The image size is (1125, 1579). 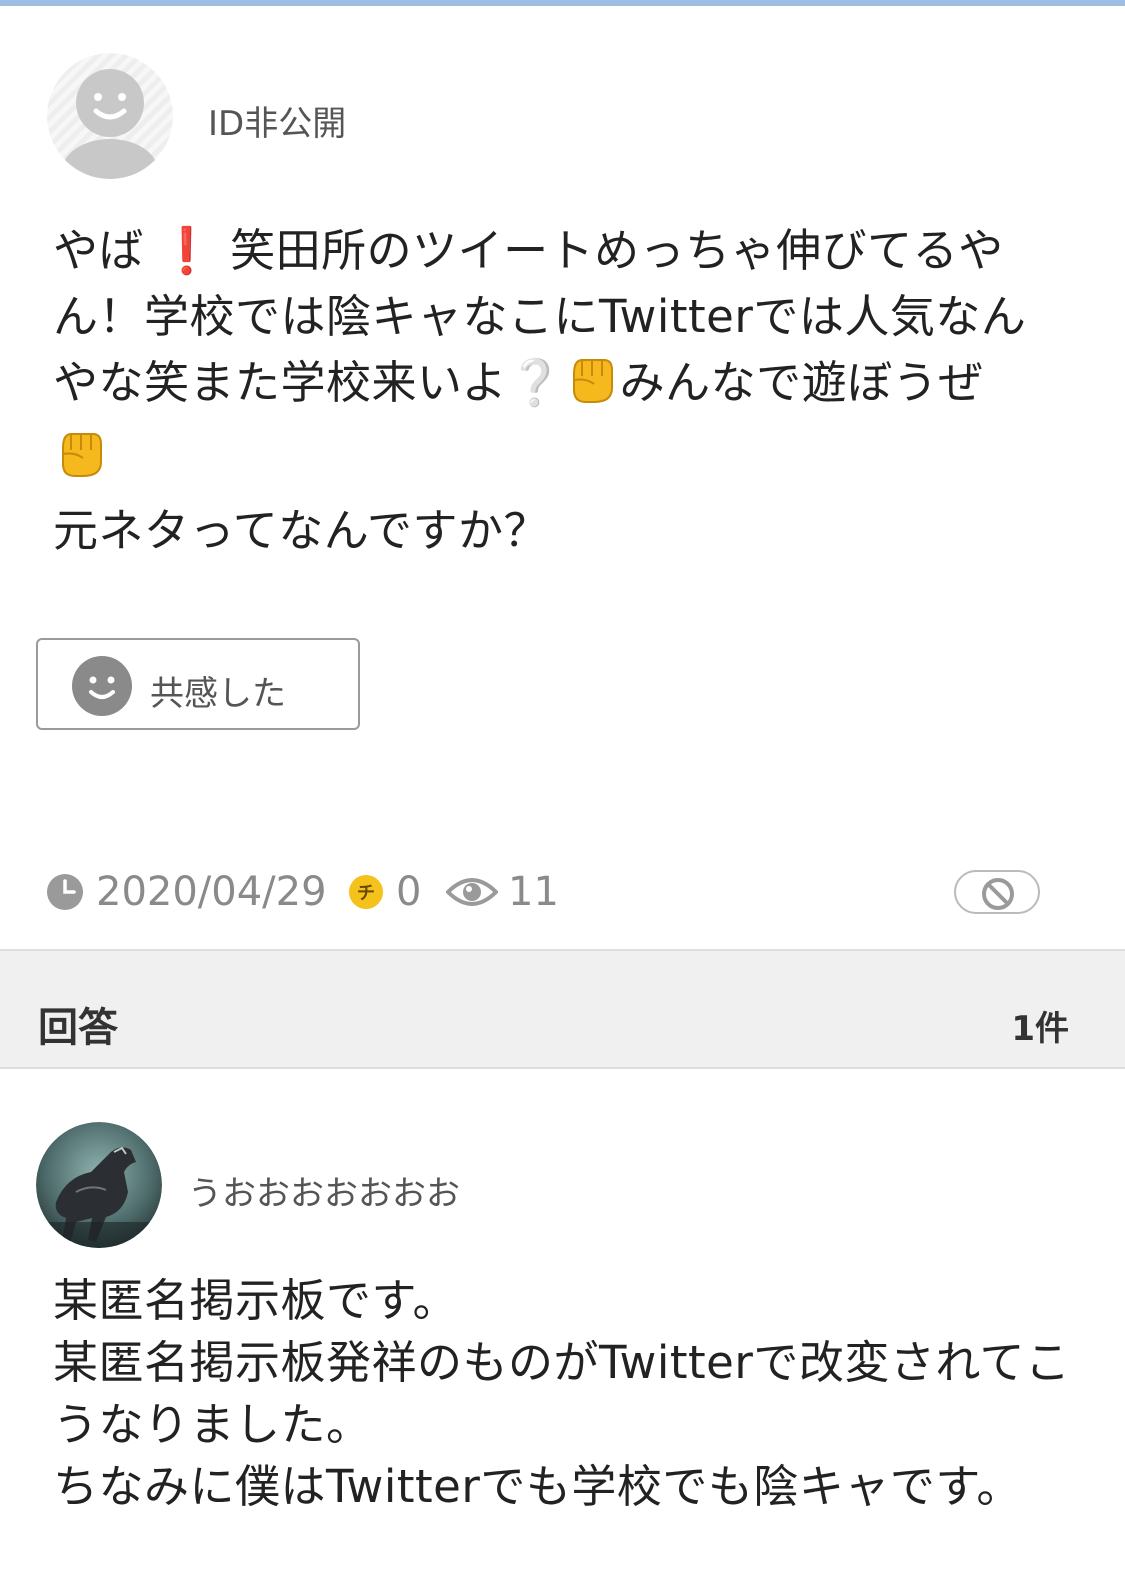 I want to click on dinosaur-avatar-image, so click(x=99, y=1185).